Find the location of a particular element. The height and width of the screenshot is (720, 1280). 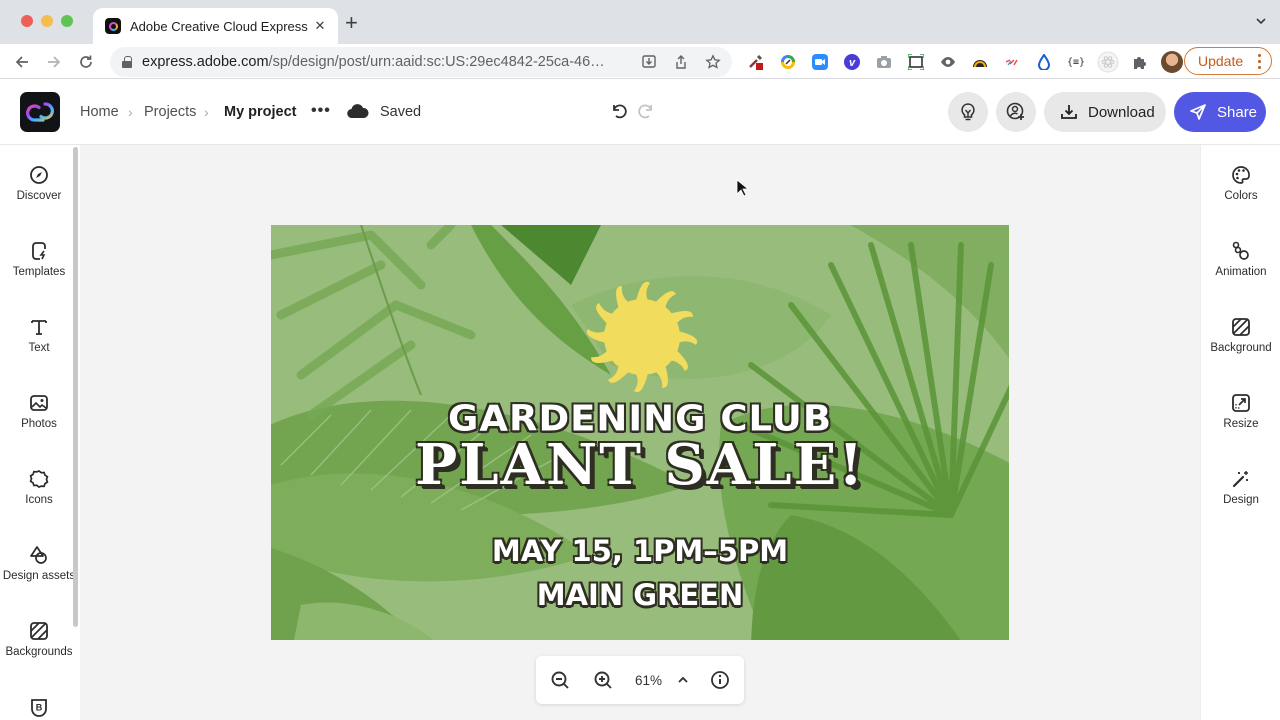

new-tab-button: + is located at coordinates (351, 23).